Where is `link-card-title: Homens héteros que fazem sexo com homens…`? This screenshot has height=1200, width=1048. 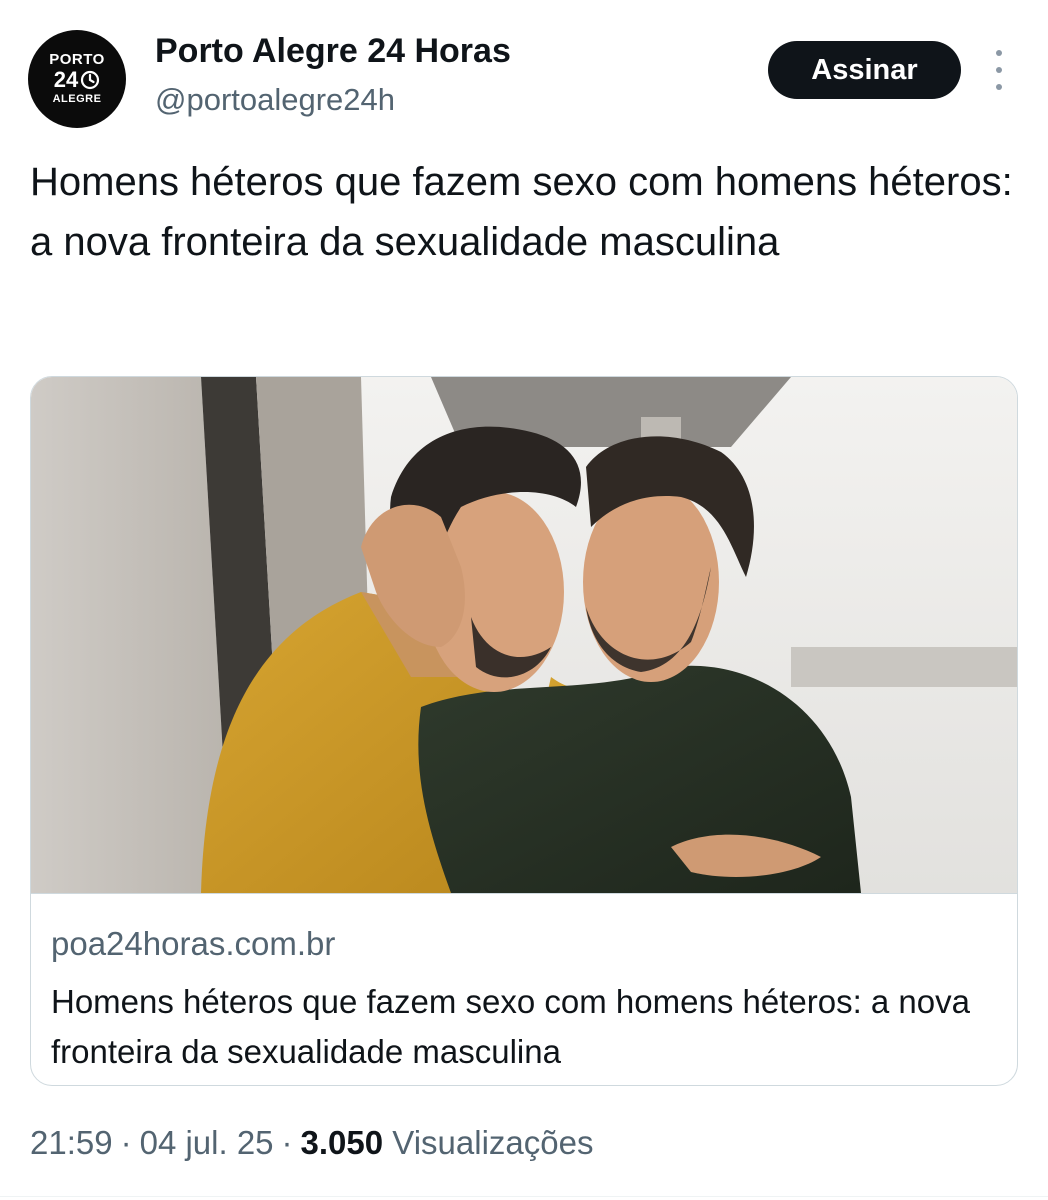
link-card-title: Homens héteros que fazem sexo com homens… is located at coordinates (521, 1027).